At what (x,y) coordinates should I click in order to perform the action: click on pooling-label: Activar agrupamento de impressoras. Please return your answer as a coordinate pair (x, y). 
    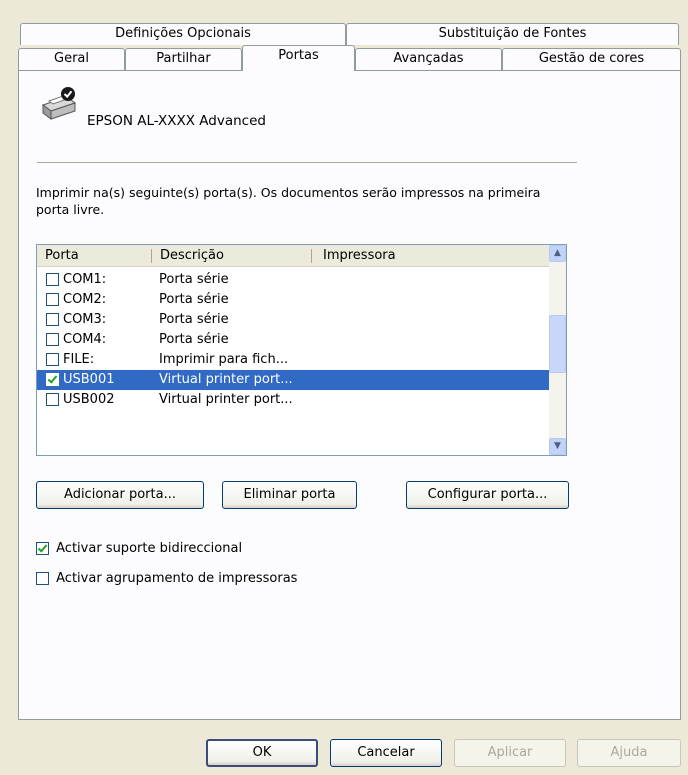
    Looking at the image, I should click on (177, 578).